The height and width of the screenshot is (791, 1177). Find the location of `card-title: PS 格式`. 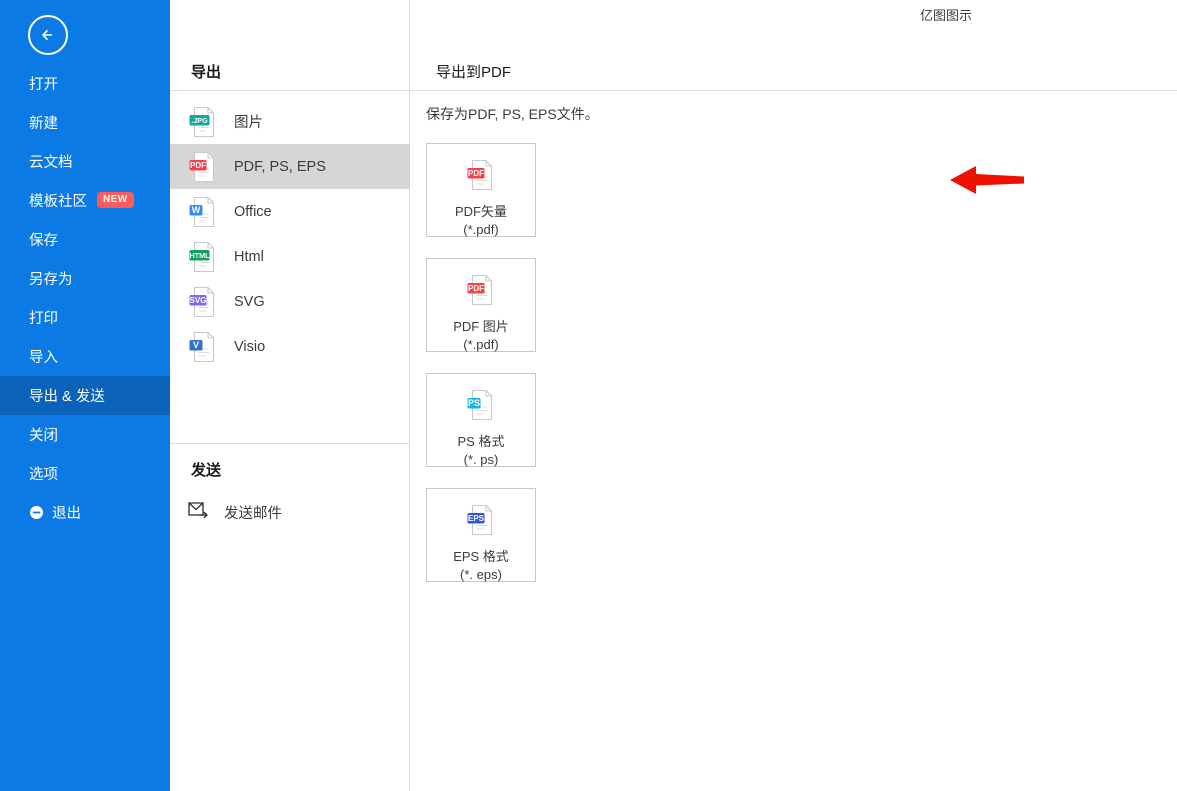

card-title: PS 格式 is located at coordinates (481, 441).